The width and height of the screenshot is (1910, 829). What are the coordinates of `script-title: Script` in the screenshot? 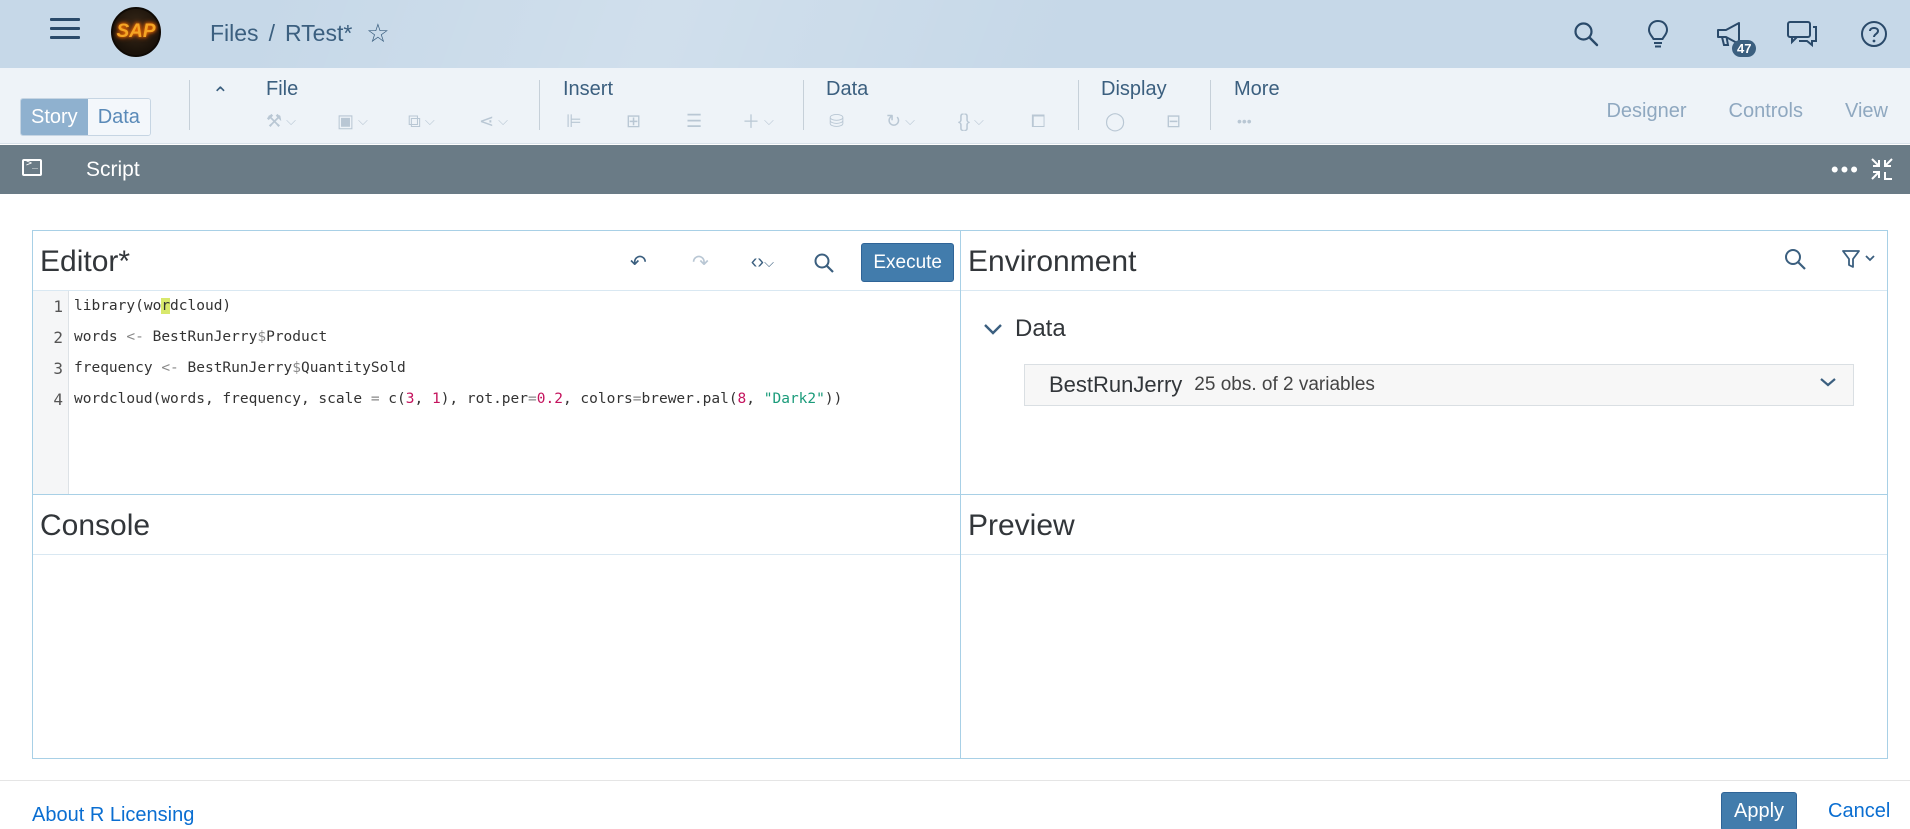 It's located at (113, 169).